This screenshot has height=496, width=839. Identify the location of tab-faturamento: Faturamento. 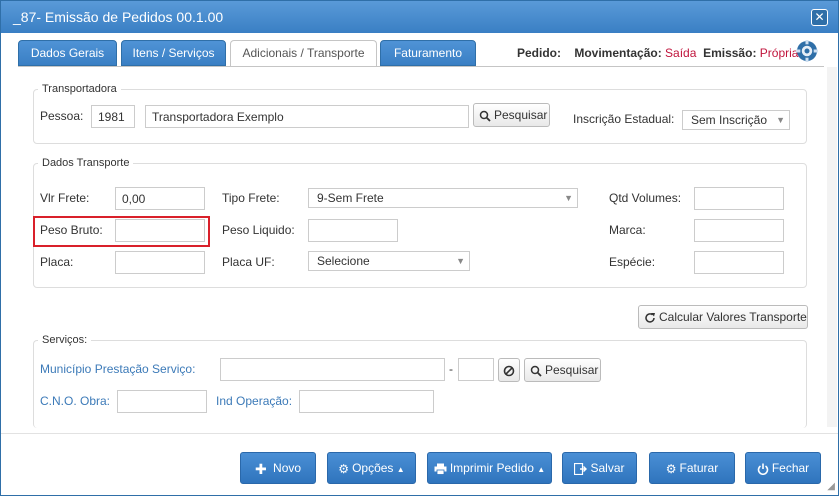
(428, 53).